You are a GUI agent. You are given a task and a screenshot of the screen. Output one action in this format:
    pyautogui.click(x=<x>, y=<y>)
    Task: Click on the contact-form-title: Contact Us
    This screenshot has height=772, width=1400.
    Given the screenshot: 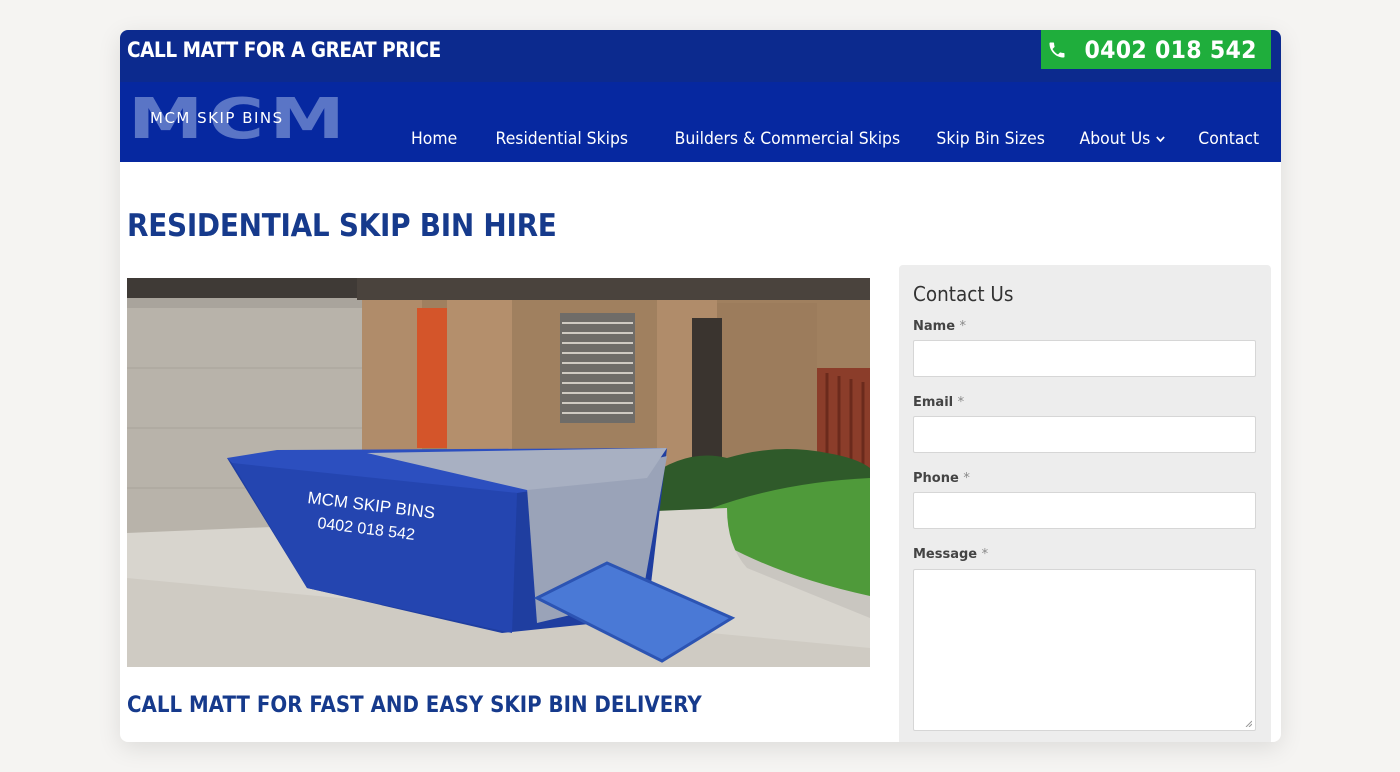 What is the action you would take?
    pyautogui.click(x=963, y=294)
    